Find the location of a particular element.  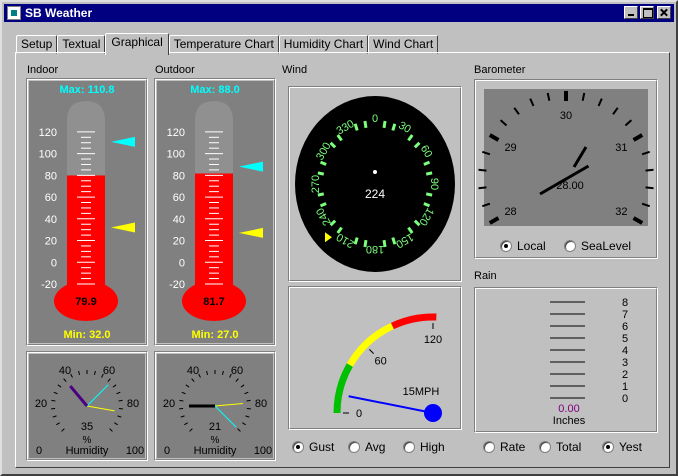

wind-speed-gauge: 0 60 120 15MPH is located at coordinates (375, 358).